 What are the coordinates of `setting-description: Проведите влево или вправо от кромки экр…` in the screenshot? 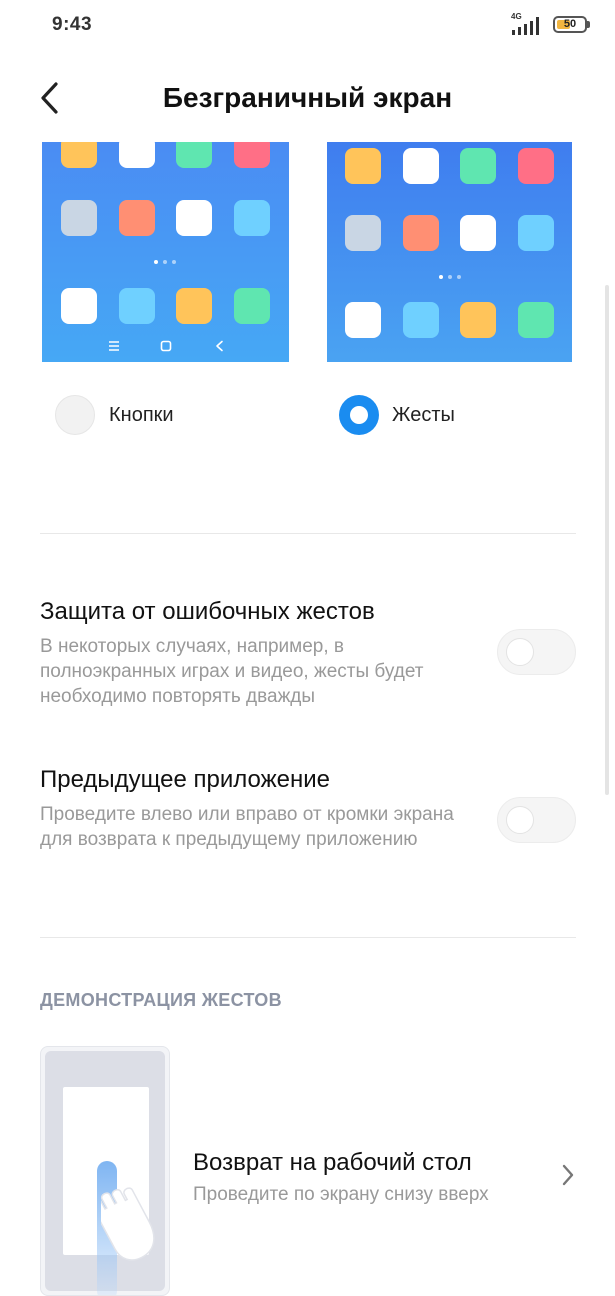 It's located at (247, 827).